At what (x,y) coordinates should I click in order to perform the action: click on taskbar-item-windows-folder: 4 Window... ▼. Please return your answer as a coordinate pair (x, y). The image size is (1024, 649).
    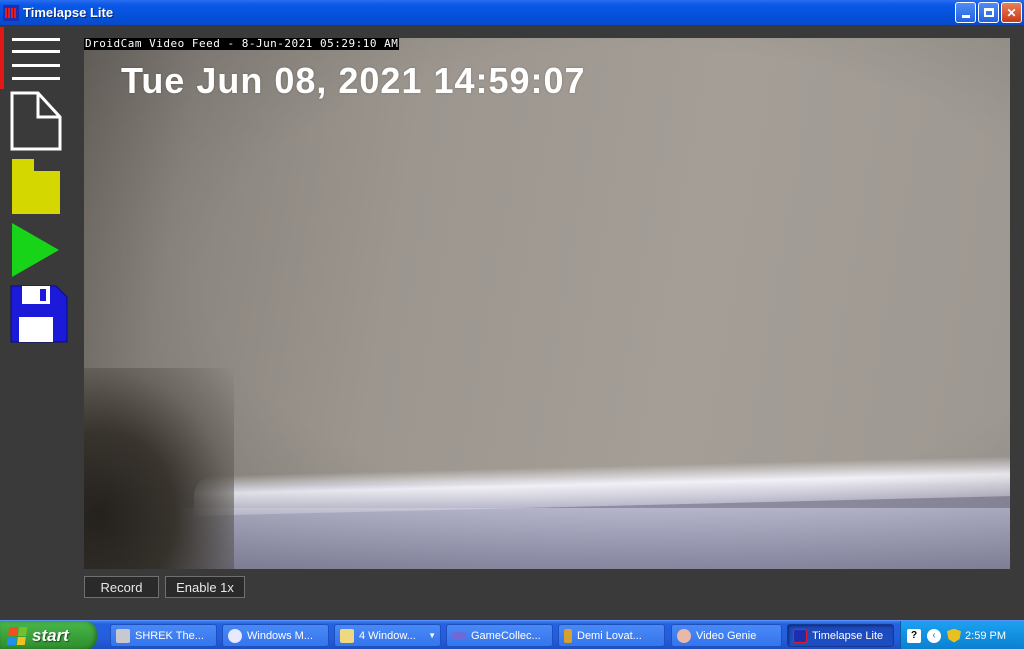
    Looking at the image, I should click on (387, 635).